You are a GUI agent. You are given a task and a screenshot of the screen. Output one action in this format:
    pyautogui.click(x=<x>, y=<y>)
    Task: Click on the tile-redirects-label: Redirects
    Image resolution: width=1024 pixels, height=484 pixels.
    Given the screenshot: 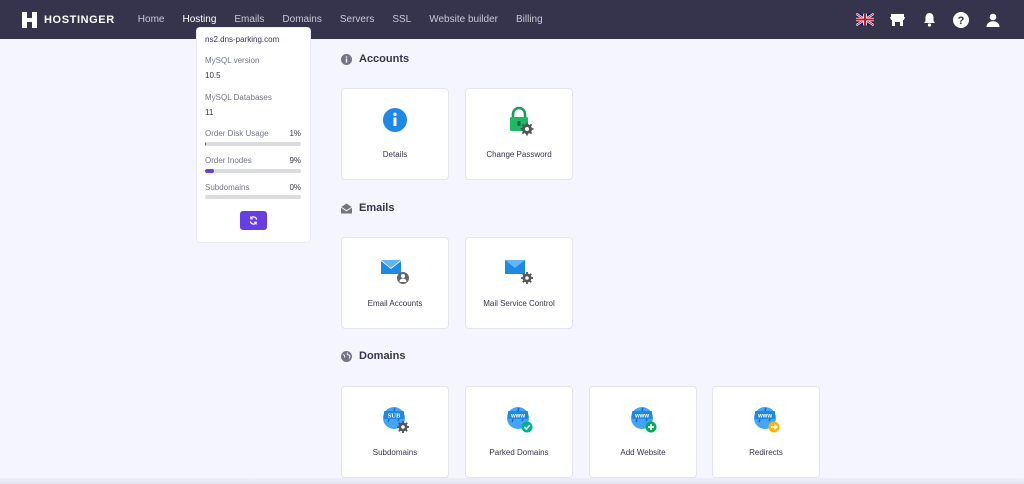 What is the action you would take?
    pyautogui.click(x=766, y=452)
    